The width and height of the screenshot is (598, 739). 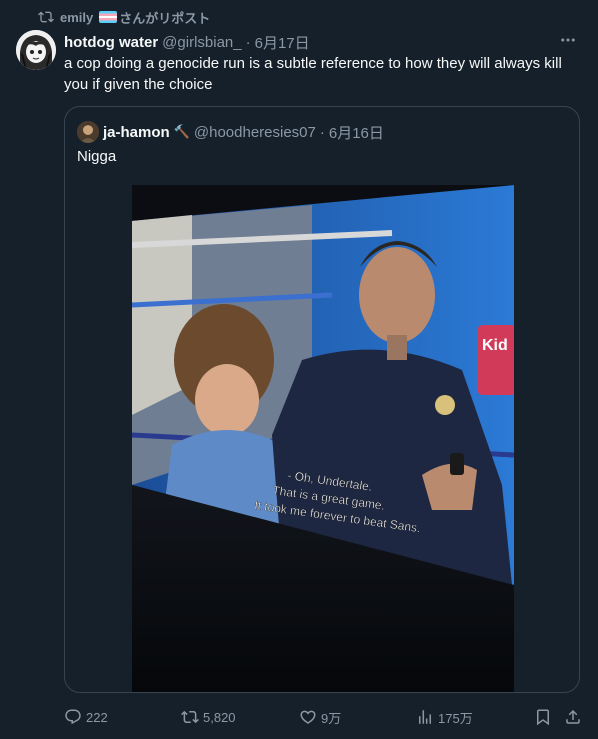 I want to click on reply-count: 222, so click(x=97, y=717).